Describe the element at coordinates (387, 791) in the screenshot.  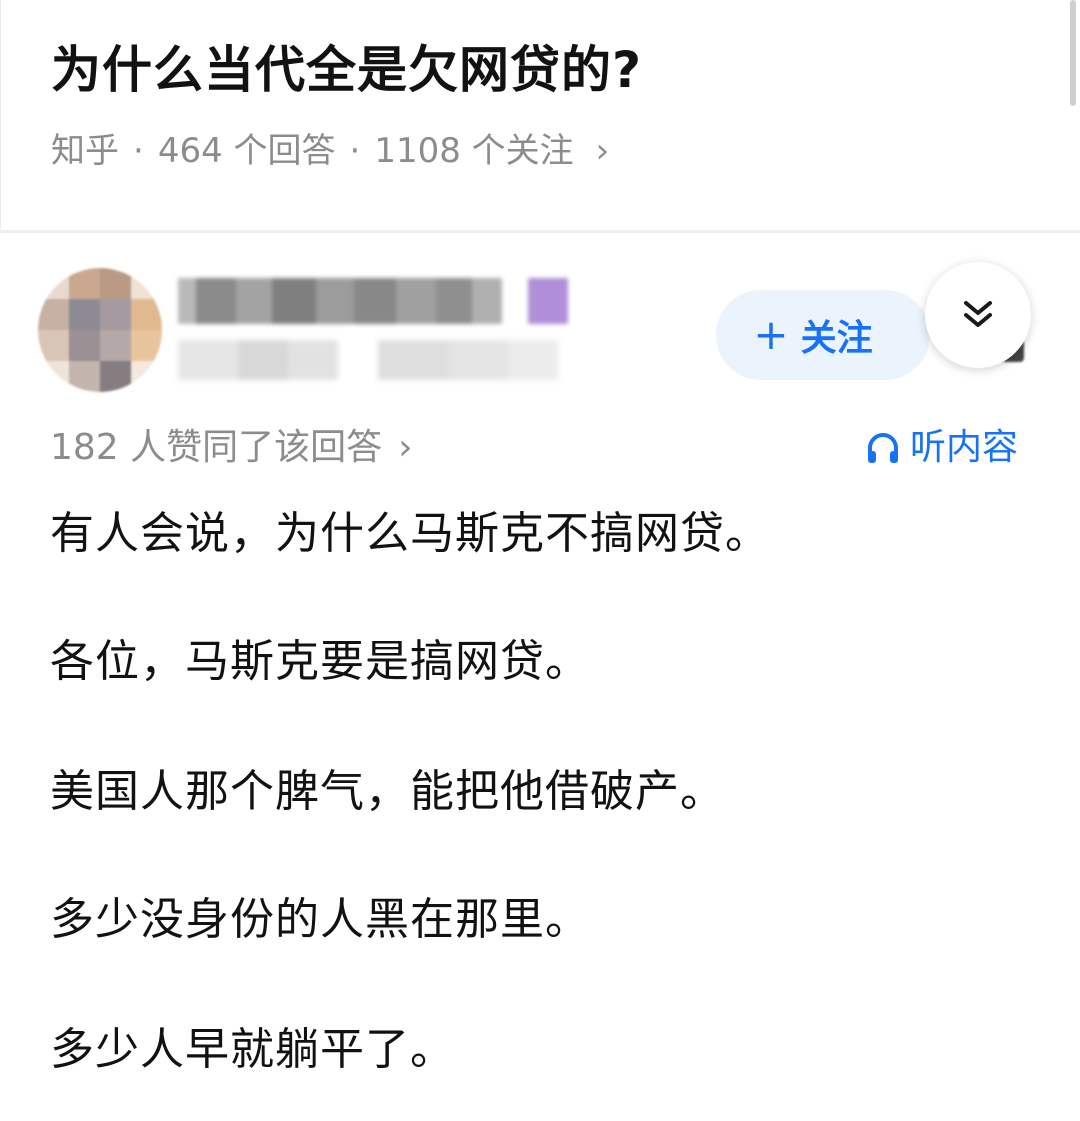
I see `answer-paragraph: 美国人那个脾气，能把他借破产。` at that location.